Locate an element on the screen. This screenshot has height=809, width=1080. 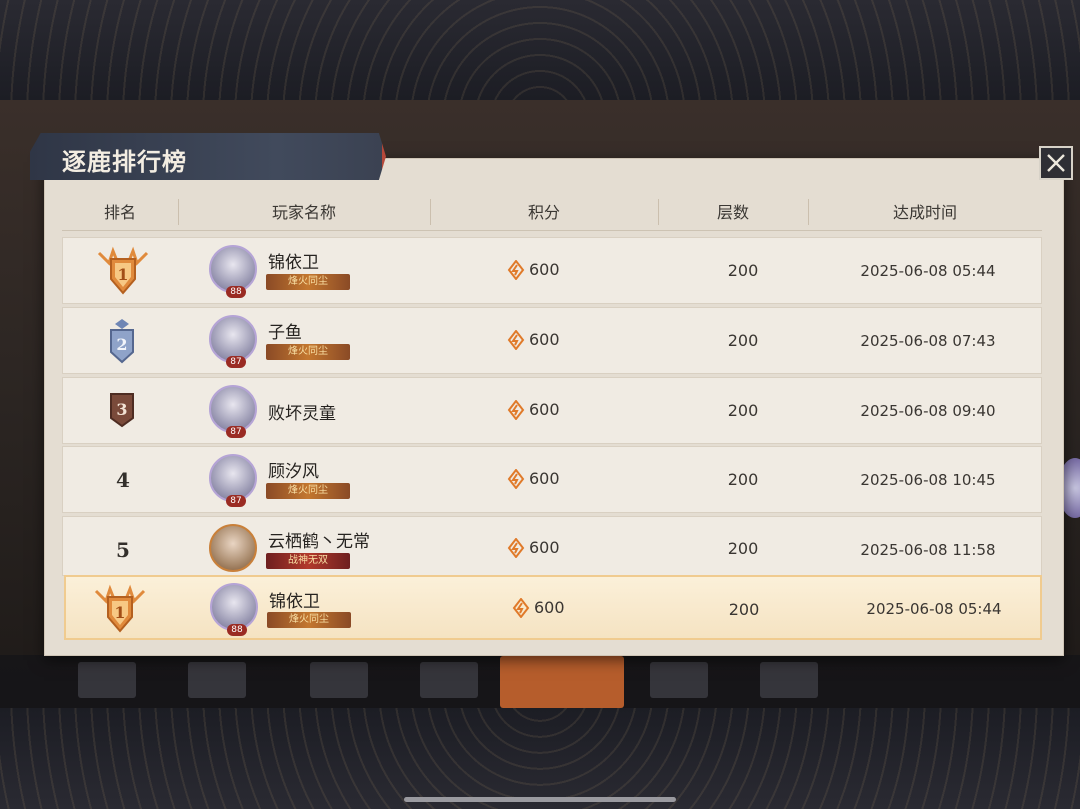
achieve-time: 2025-06-08 11:58 is located at coordinates (928, 550).